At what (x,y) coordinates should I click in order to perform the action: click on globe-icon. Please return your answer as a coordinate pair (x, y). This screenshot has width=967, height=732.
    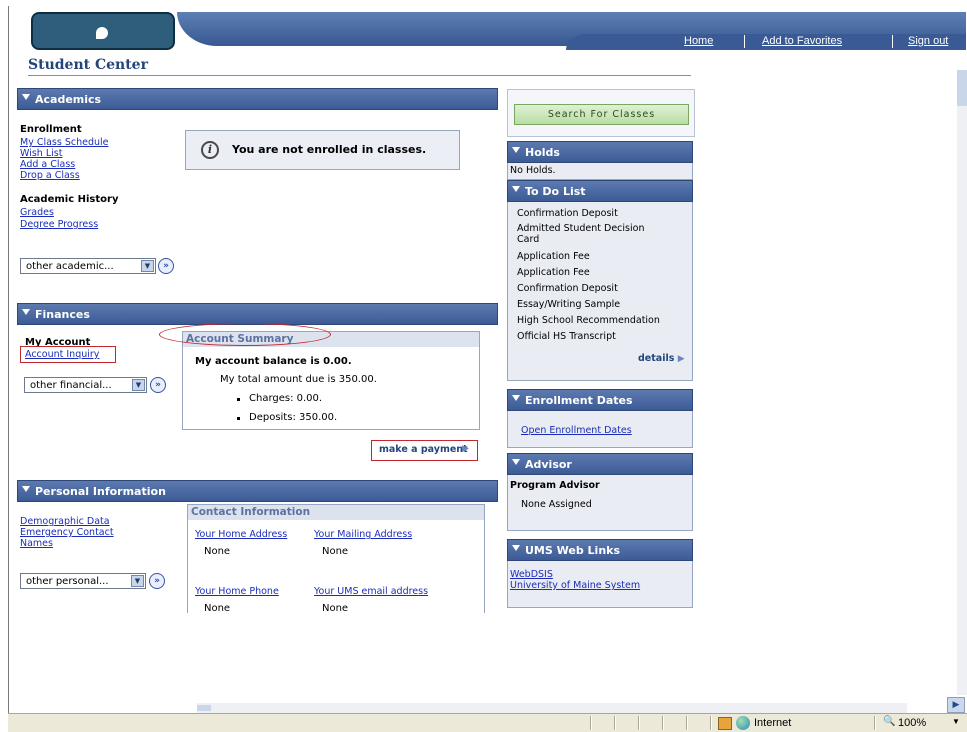
    Looking at the image, I should click on (743, 723).